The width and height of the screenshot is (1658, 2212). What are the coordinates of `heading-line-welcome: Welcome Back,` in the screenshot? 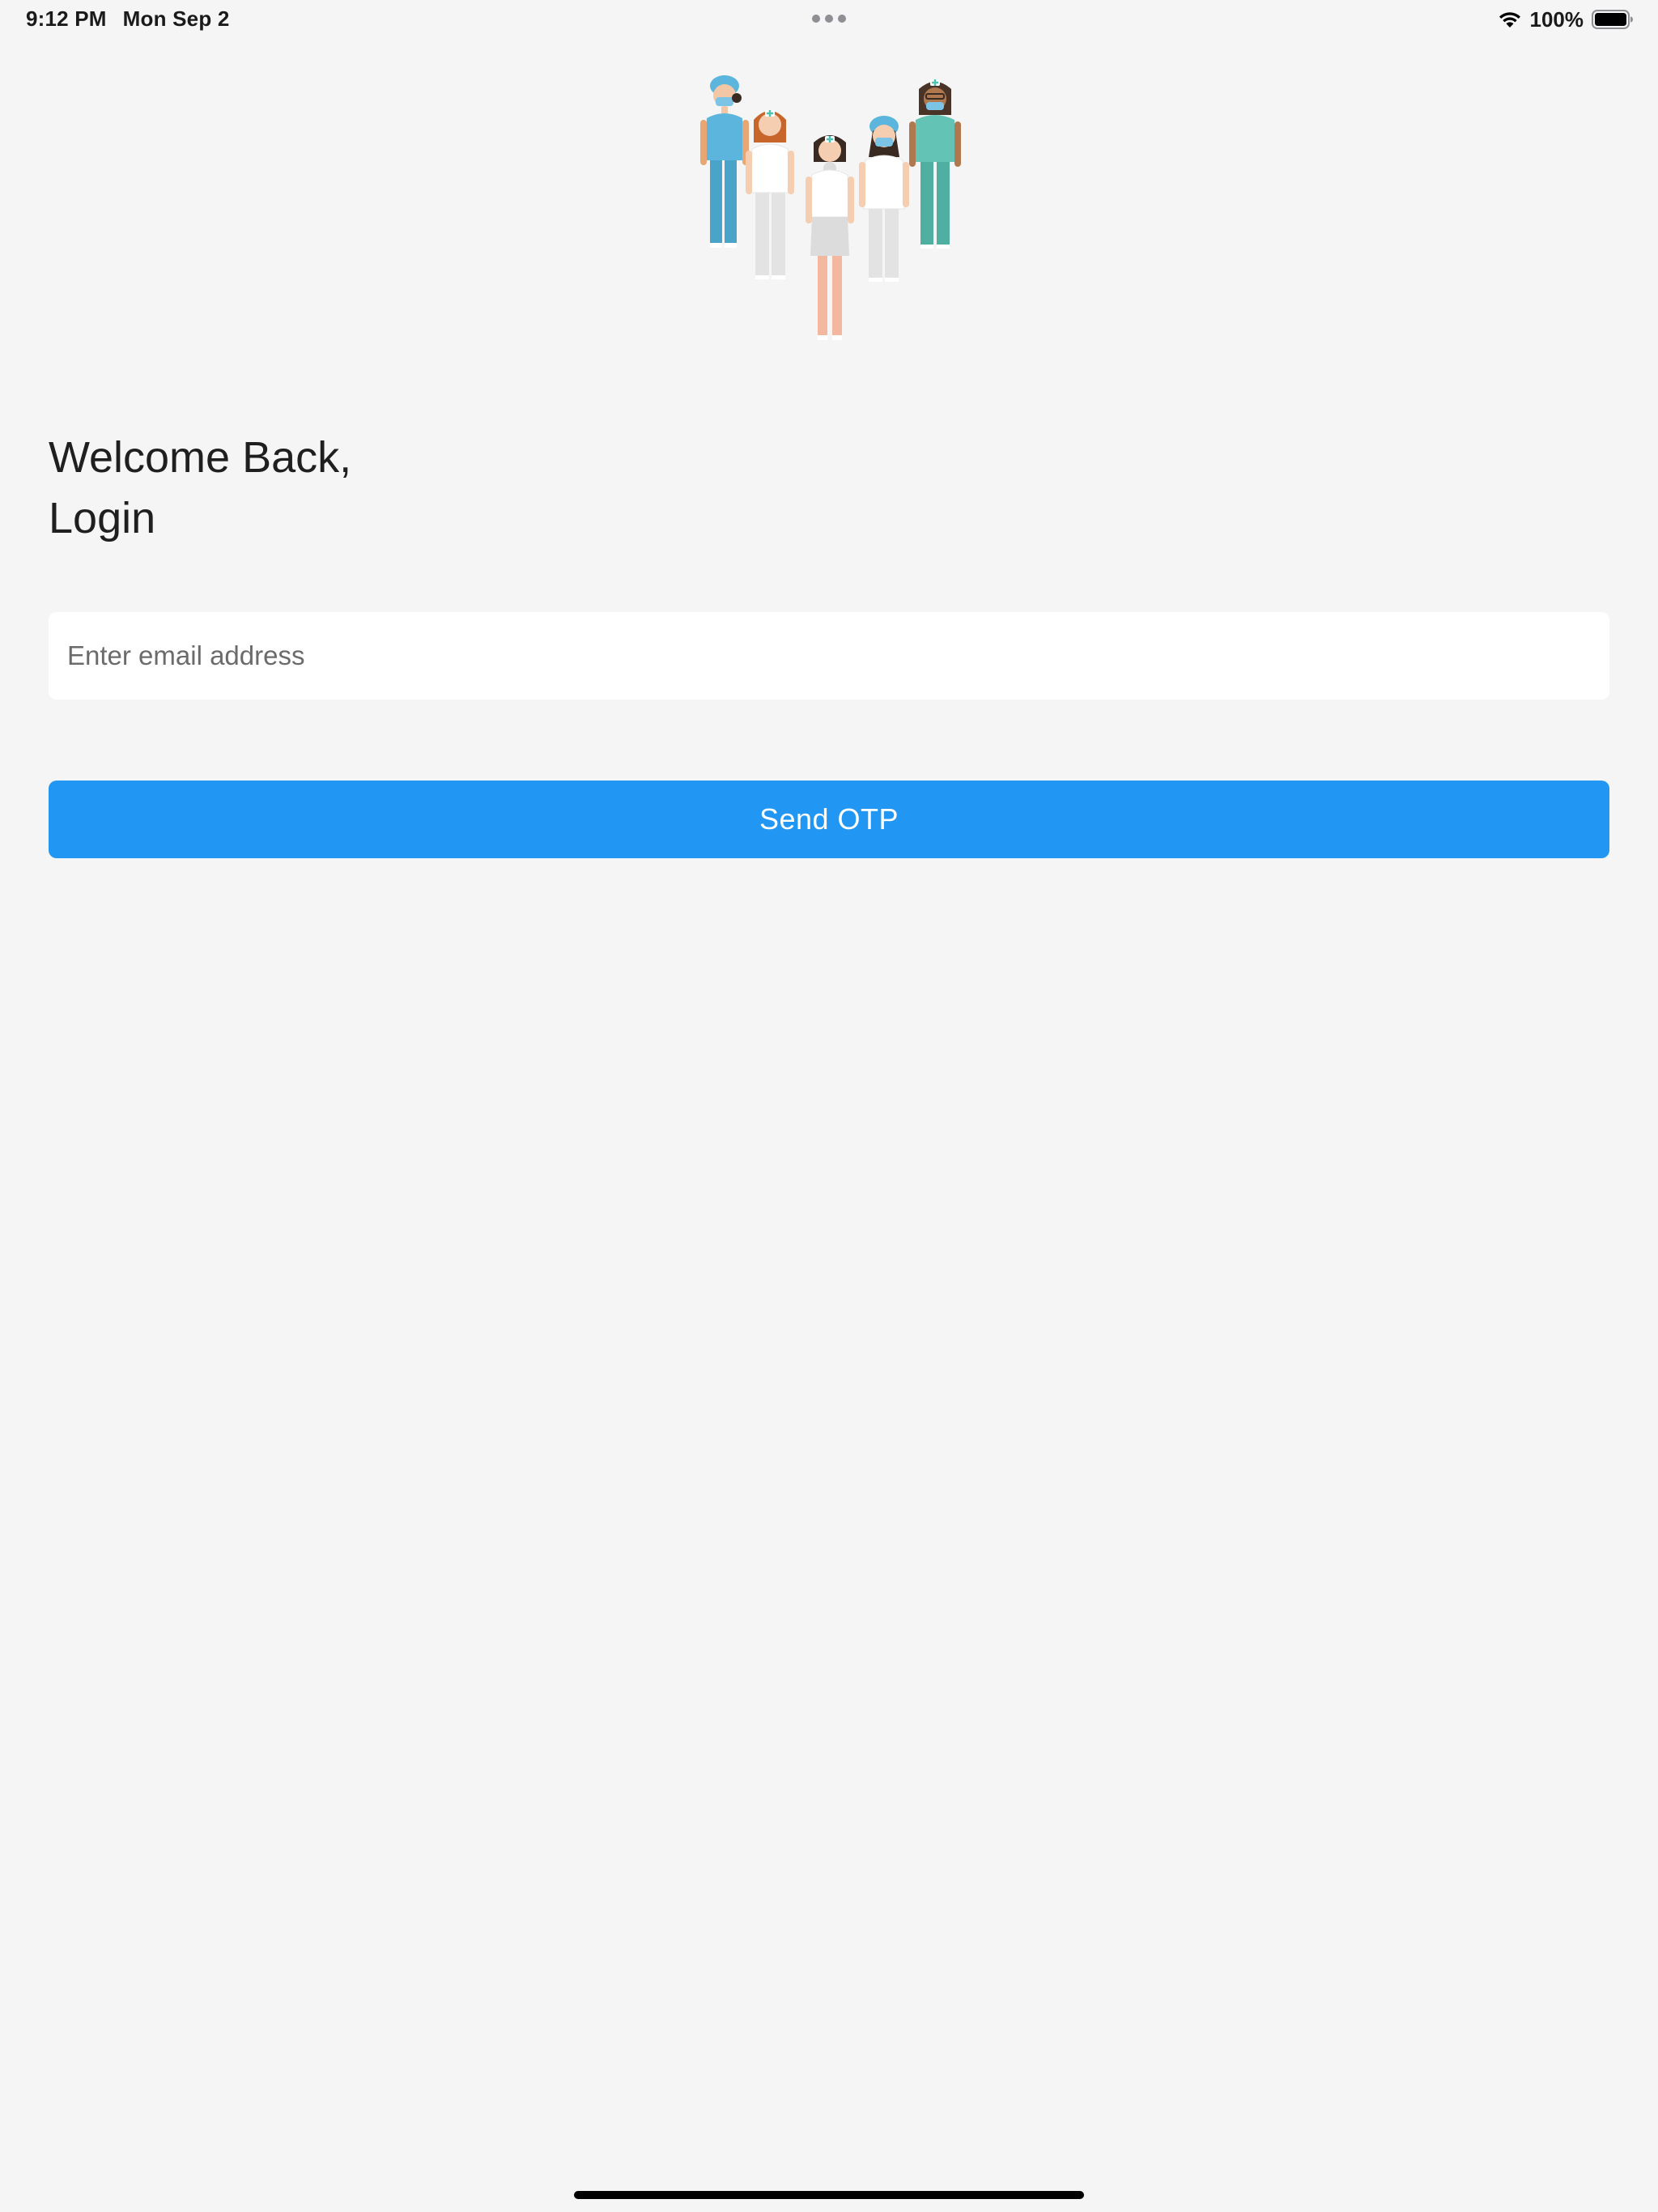 It's located at (200, 458).